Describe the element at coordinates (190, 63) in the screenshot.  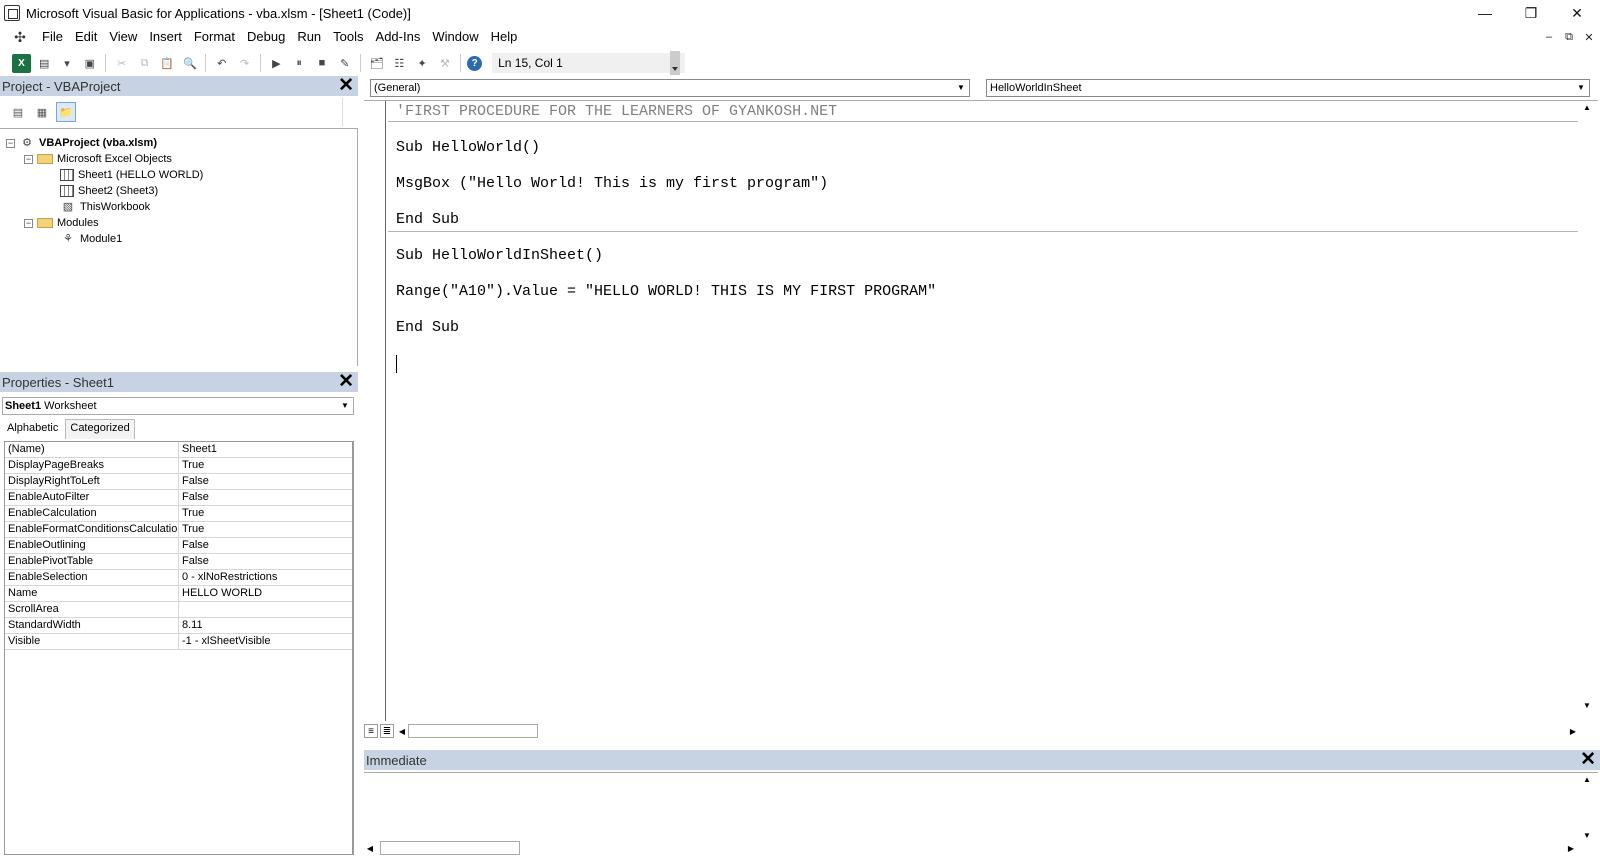
I see `find-icon: 🔍` at that location.